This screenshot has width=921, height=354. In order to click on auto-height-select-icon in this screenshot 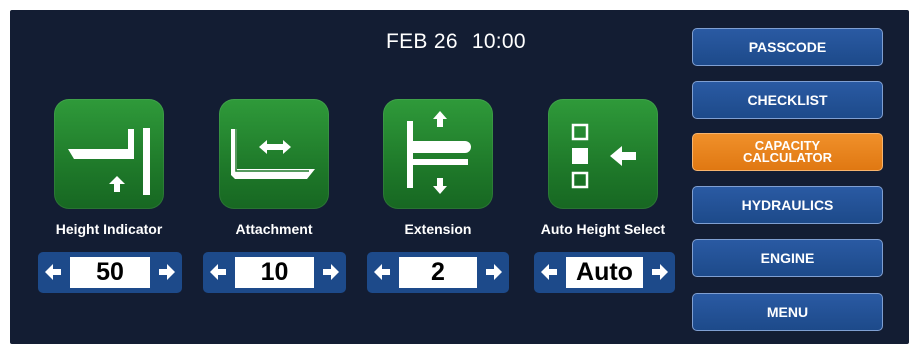, I will do `click(603, 156)`.